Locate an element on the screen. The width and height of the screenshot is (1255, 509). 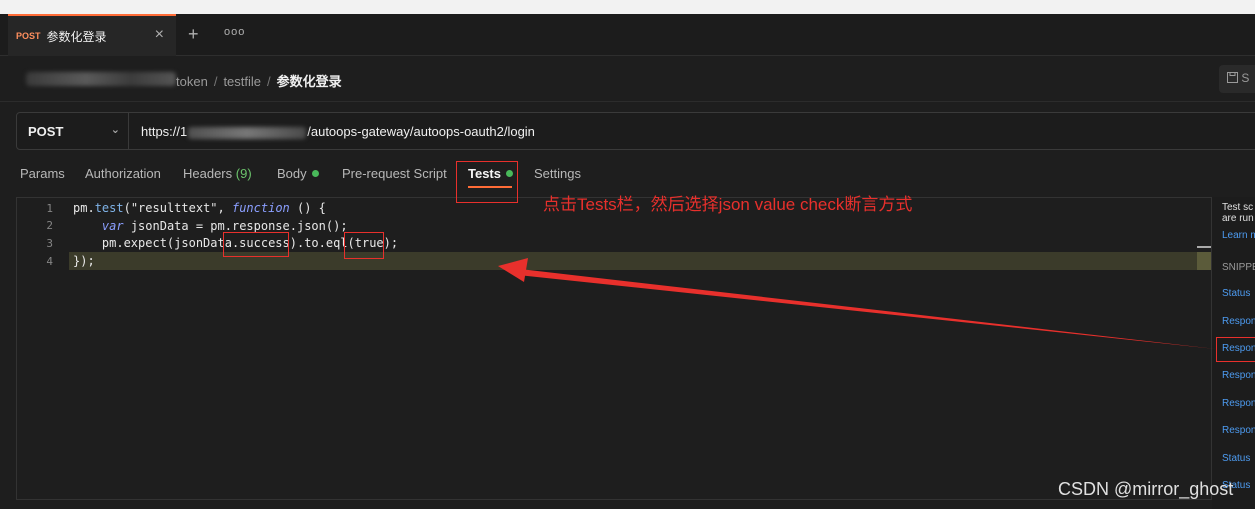
watermark: CSDN @mirror_ghost is located at coordinates (1146, 489).